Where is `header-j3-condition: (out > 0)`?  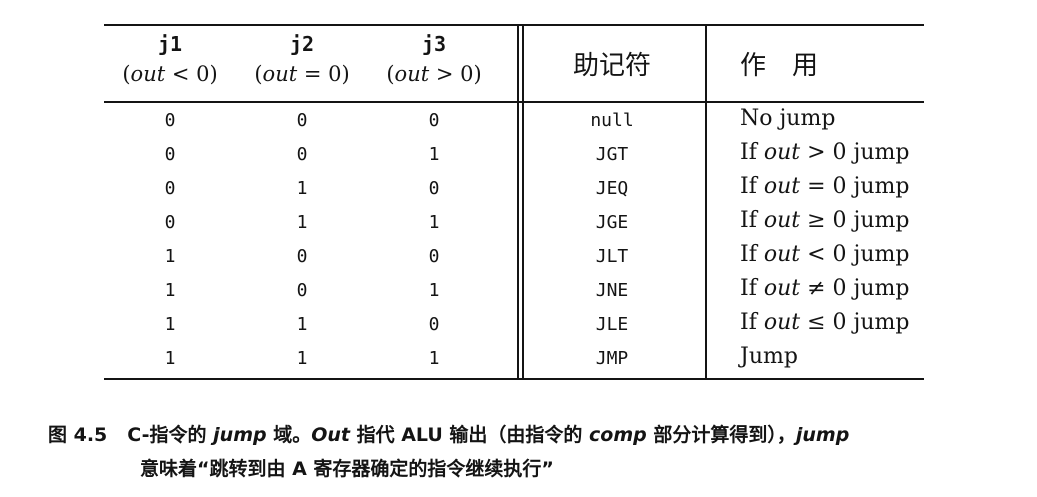
header-j3-condition: (out > 0) is located at coordinates (434, 74).